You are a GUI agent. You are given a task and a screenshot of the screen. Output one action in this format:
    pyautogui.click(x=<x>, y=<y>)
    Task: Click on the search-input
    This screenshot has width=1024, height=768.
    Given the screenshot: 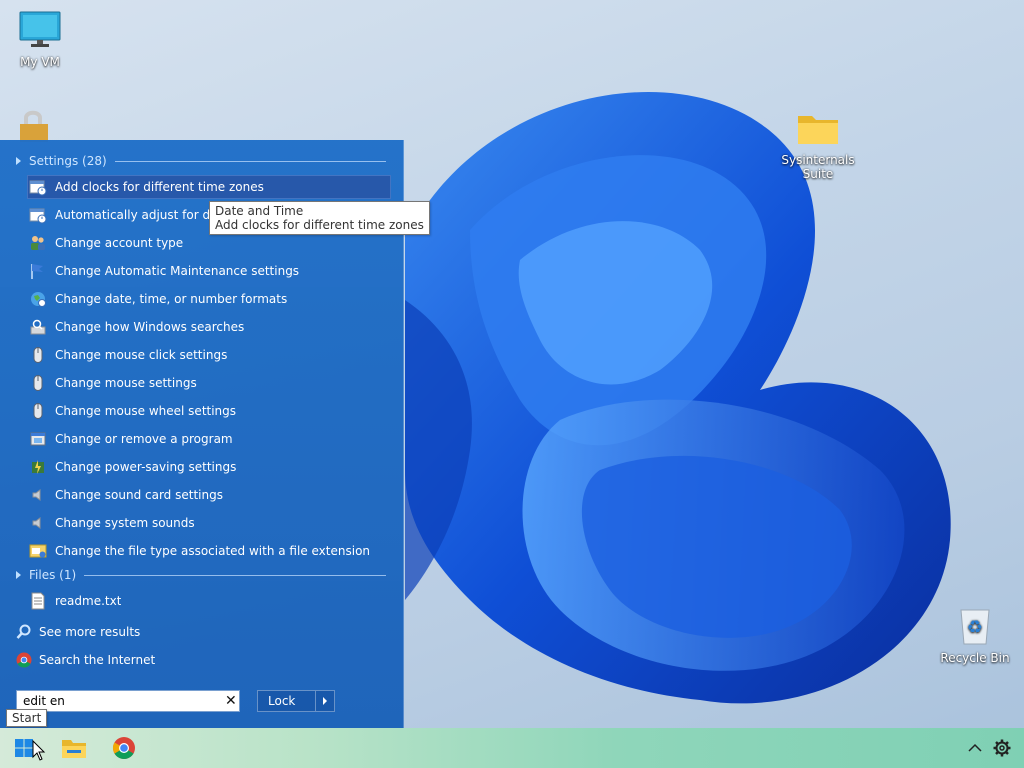 What is the action you would take?
    pyautogui.click(x=118, y=701)
    